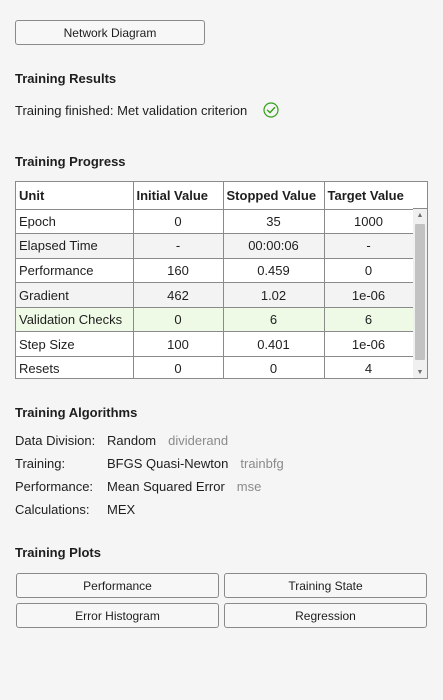  What do you see at coordinates (117, 615) in the screenshot?
I see `error-histogram-plot-button: Error Histogram` at bounding box center [117, 615].